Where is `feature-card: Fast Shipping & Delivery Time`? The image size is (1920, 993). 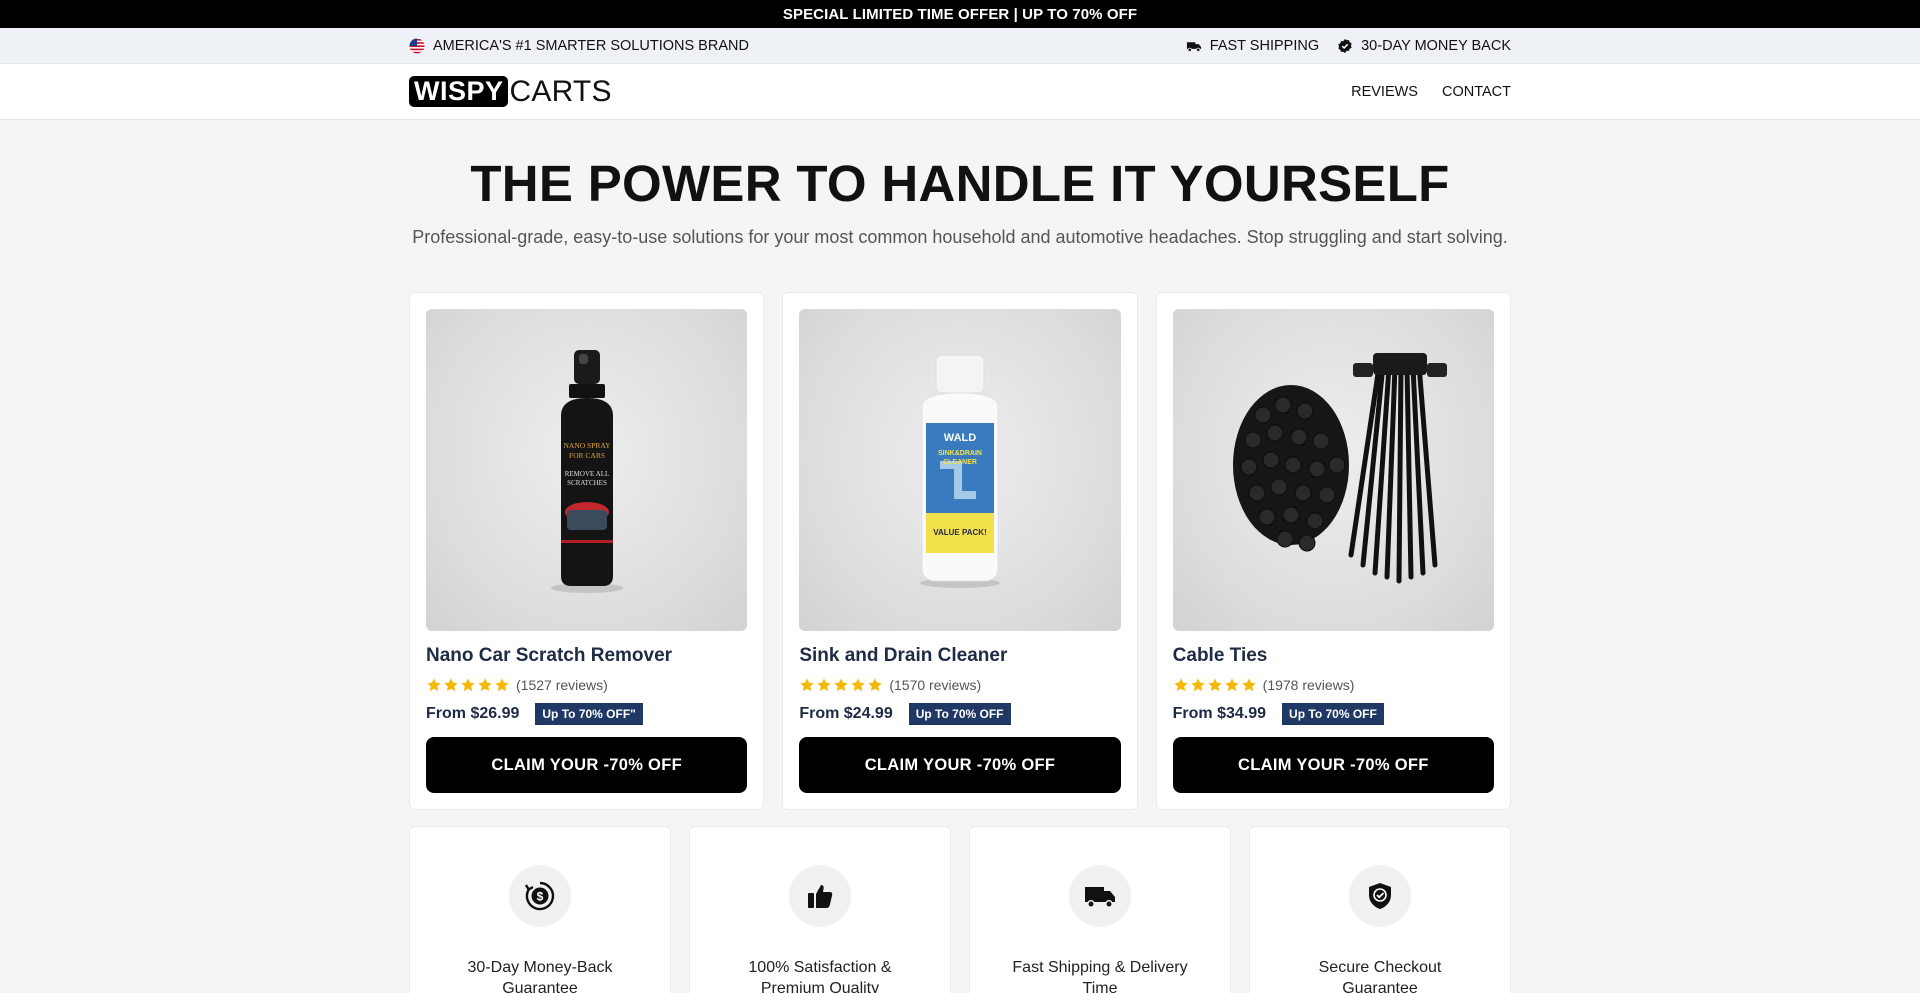
feature-card: Fast Shipping & Delivery Time is located at coordinates (1100, 909).